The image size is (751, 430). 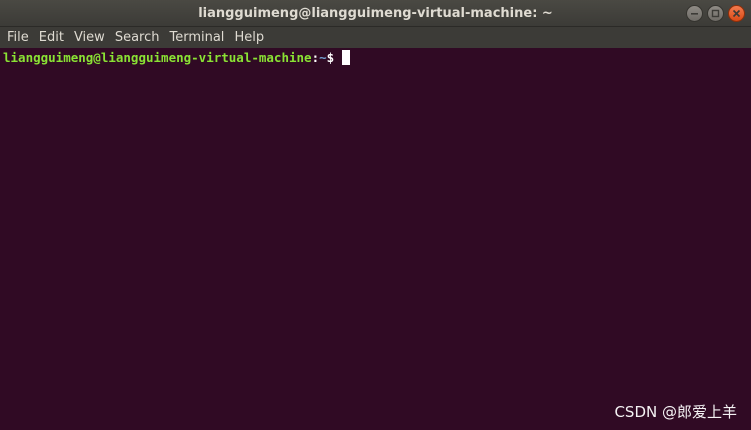 I want to click on minimize-icon, so click(x=694, y=13).